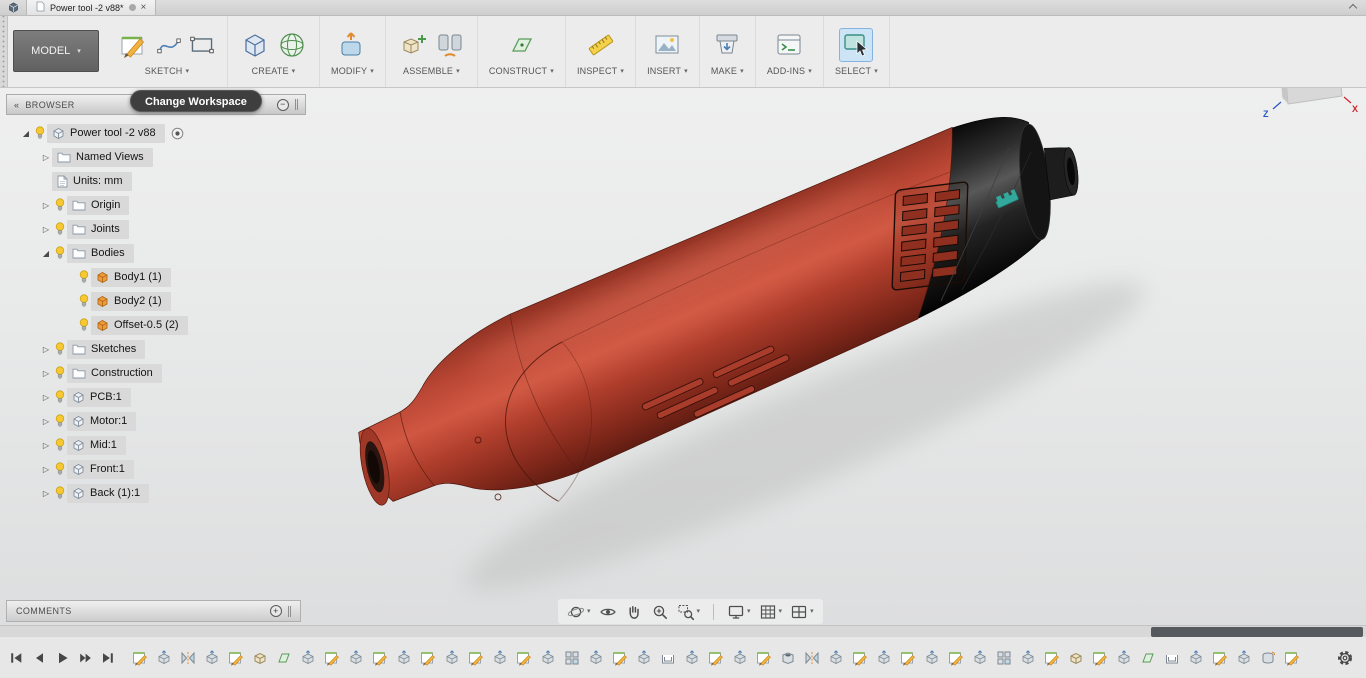 The height and width of the screenshot is (678, 1366). I want to click on timeline-play-button, so click(62, 658).